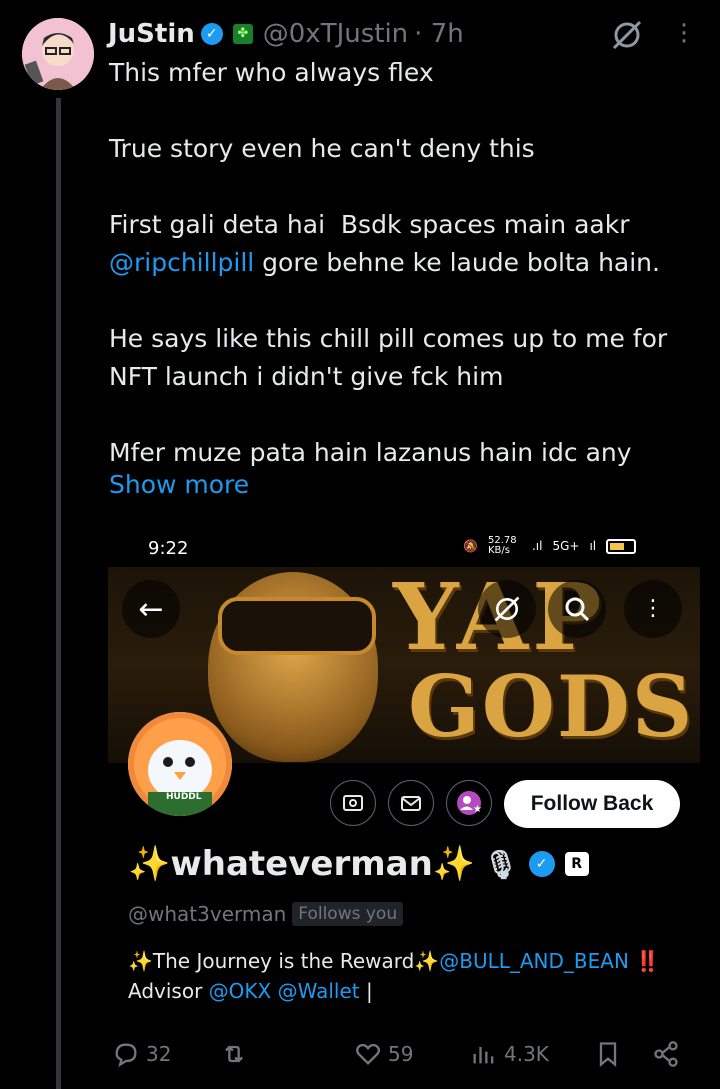 The image size is (720, 1089). Describe the element at coordinates (370, 452) in the screenshot. I see `tweet-line: Mfer muze pata hain lazanus hain idc any` at that location.